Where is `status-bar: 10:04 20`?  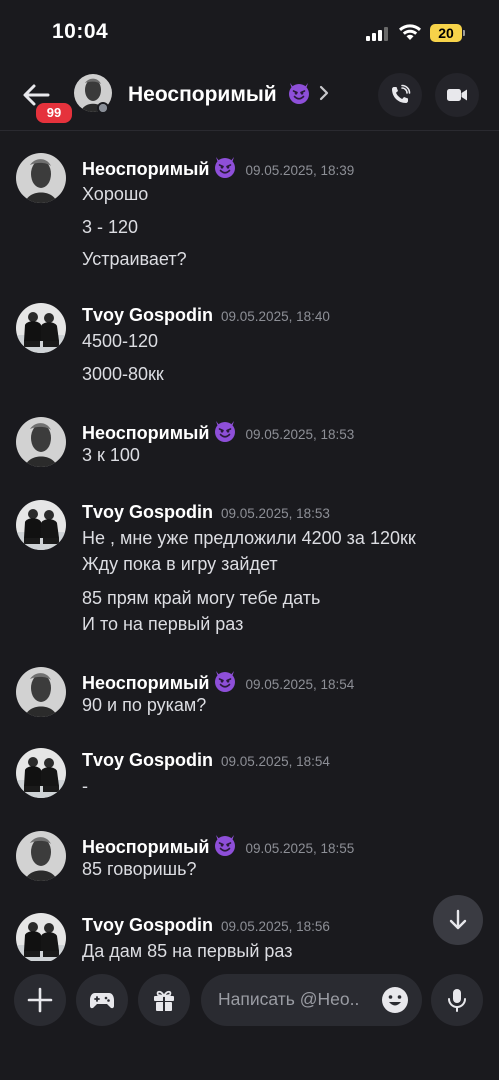
status-bar: 10:04 20 is located at coordinates (249, 33).